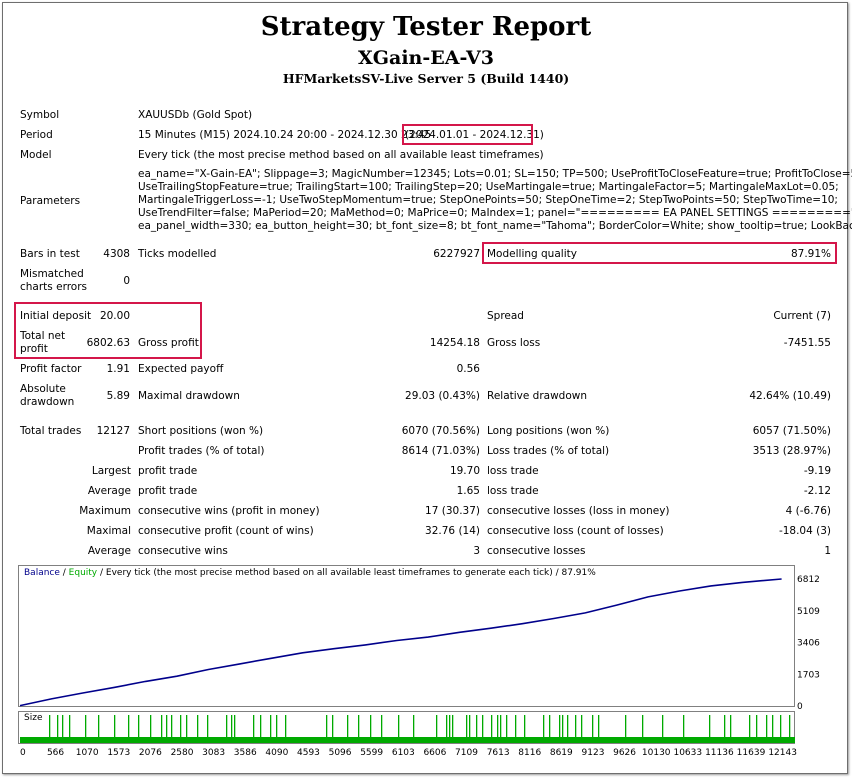  What do you see at coordinates (105, 511) in the screenshot?
I see `maximum-label: Maximum` at bounding box center [105, 511].